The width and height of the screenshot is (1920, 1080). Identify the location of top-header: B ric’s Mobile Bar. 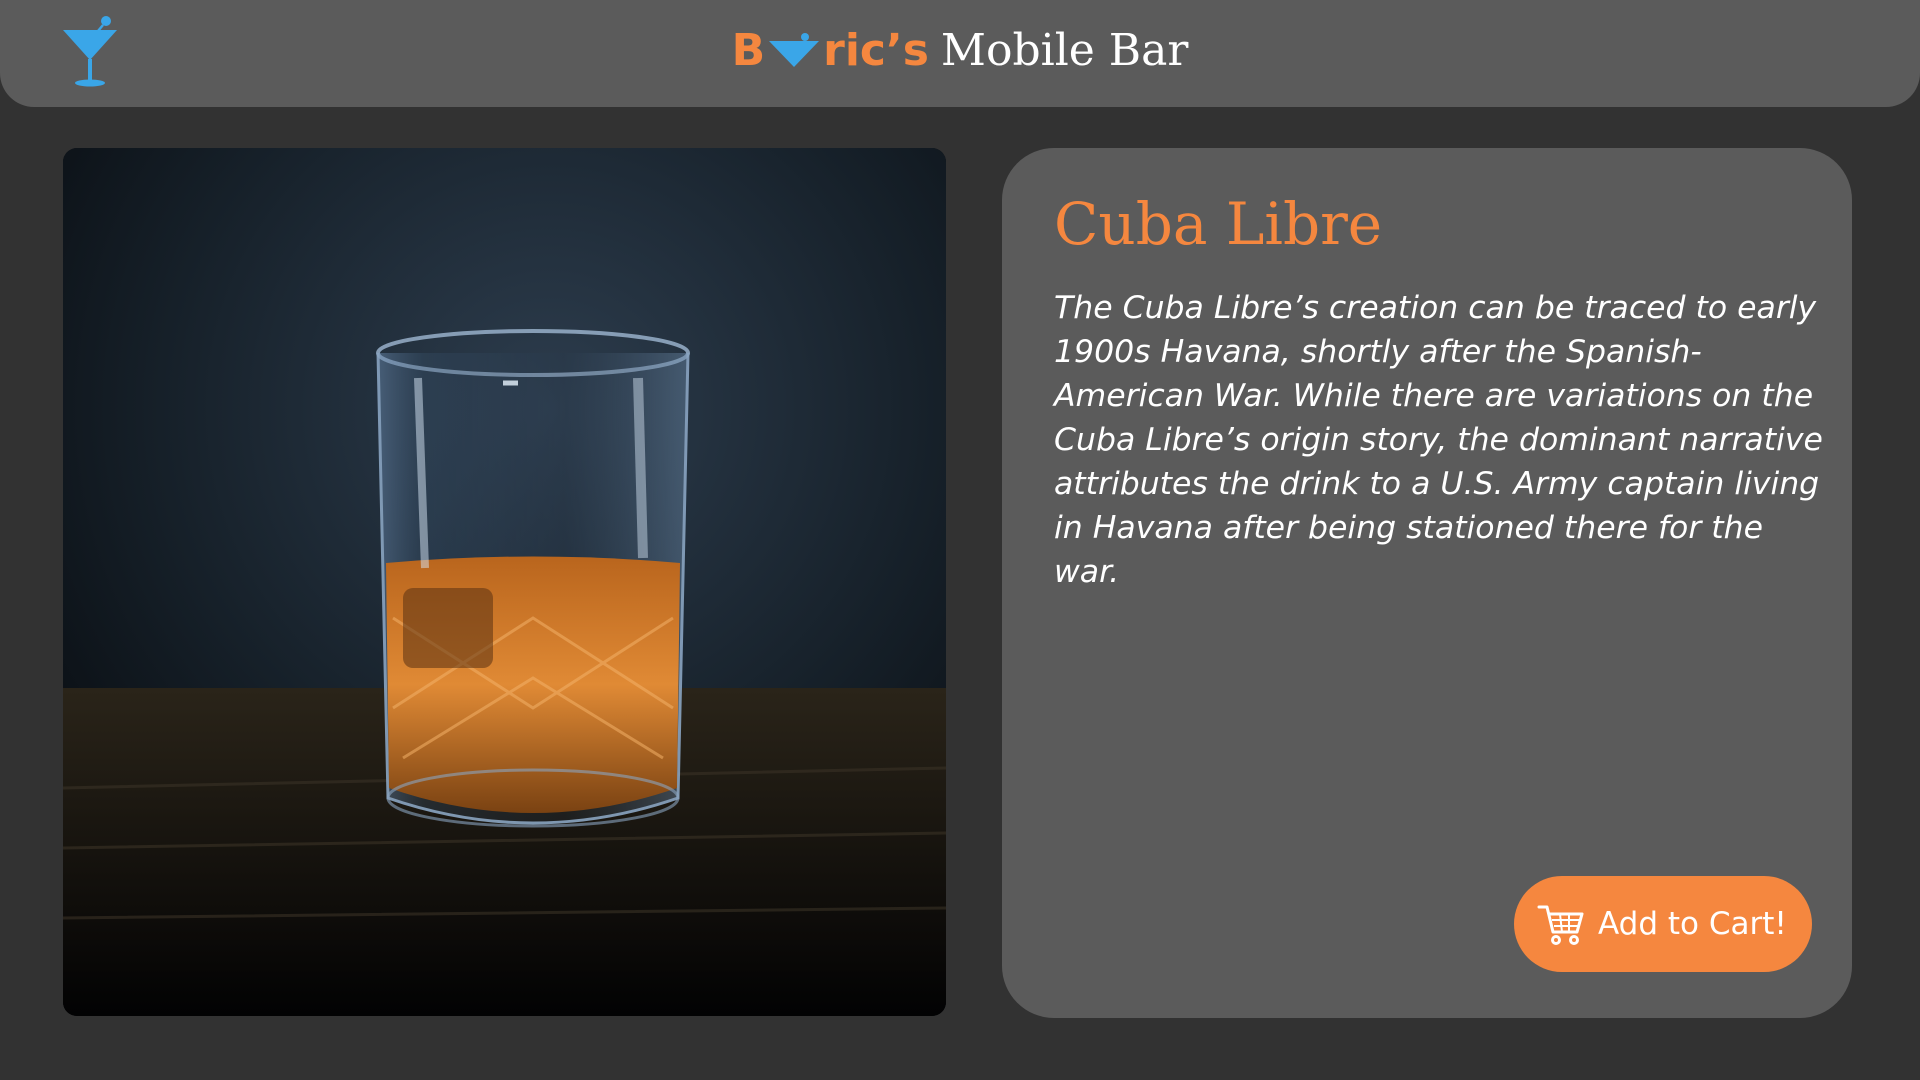
(960, 53).